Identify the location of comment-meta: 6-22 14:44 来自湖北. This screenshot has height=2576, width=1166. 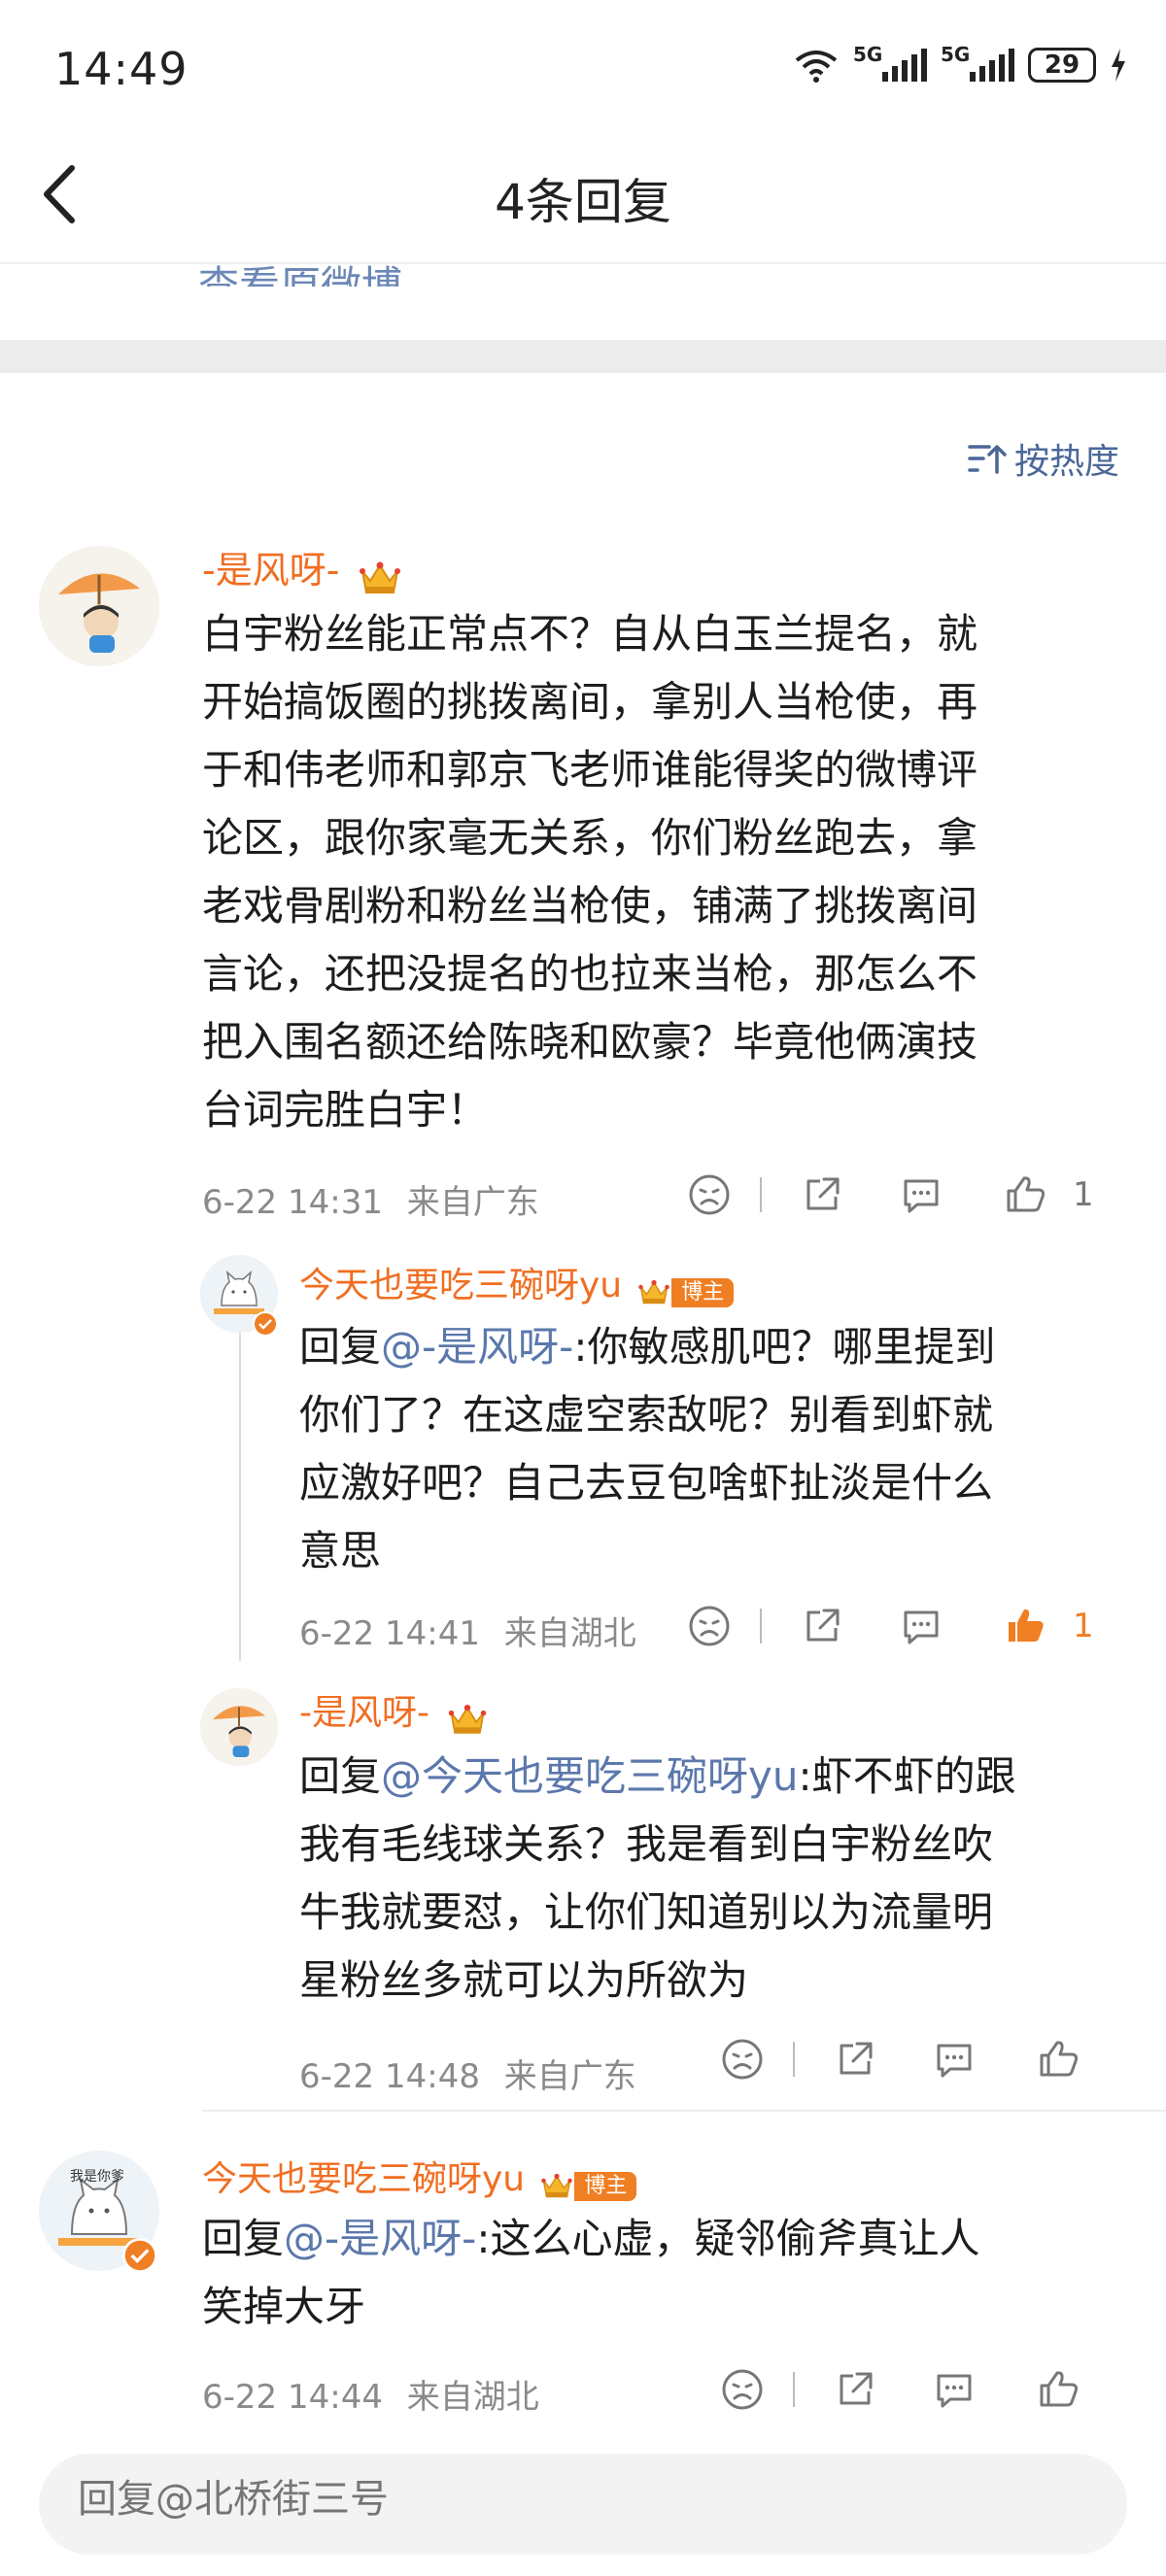
(370, 2394).